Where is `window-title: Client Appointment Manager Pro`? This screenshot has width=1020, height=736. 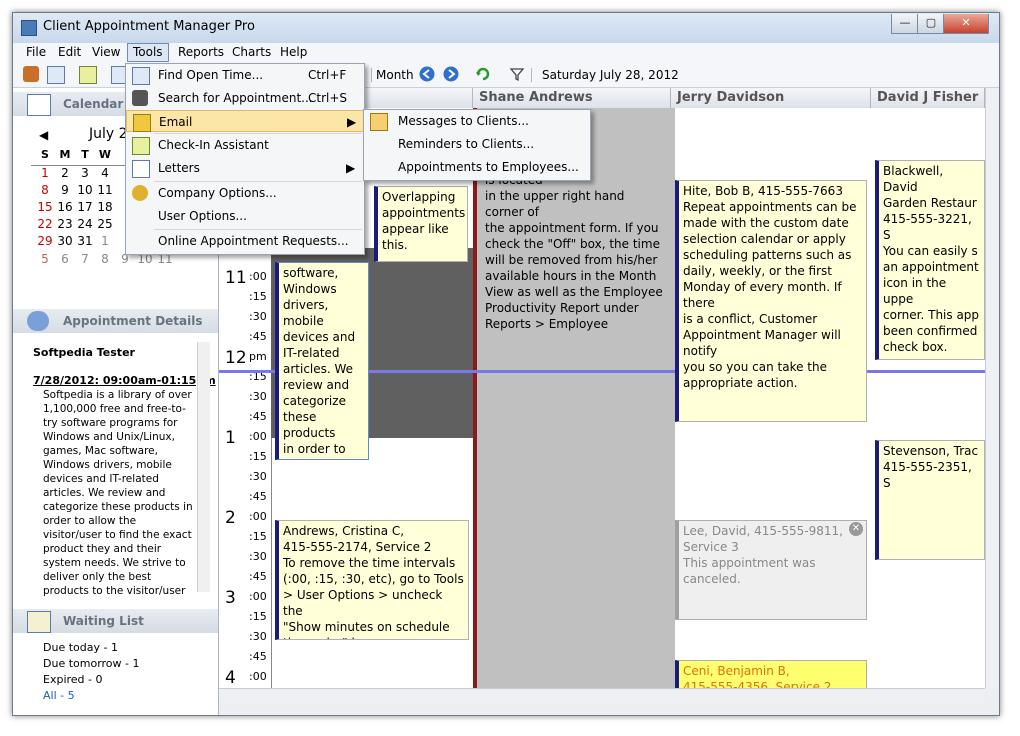
window-title: Client Appointment Manager Pro is located at coordinates (149, 26).